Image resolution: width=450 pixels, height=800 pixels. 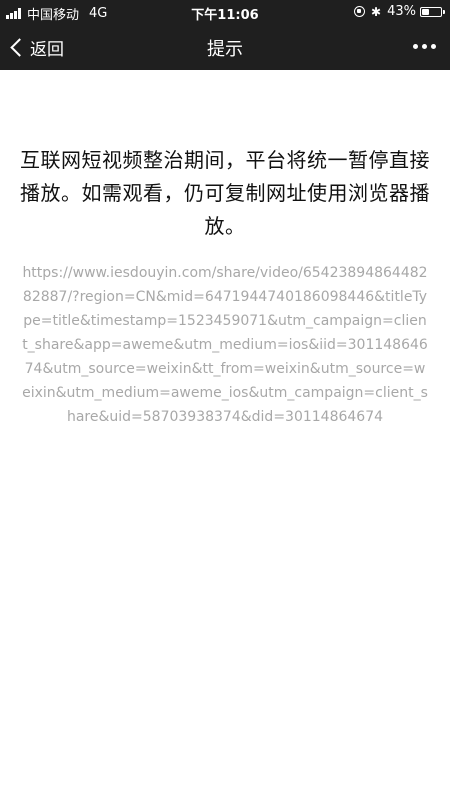 I want to click on battery-percent: 43%, so click(x=401, y=11).